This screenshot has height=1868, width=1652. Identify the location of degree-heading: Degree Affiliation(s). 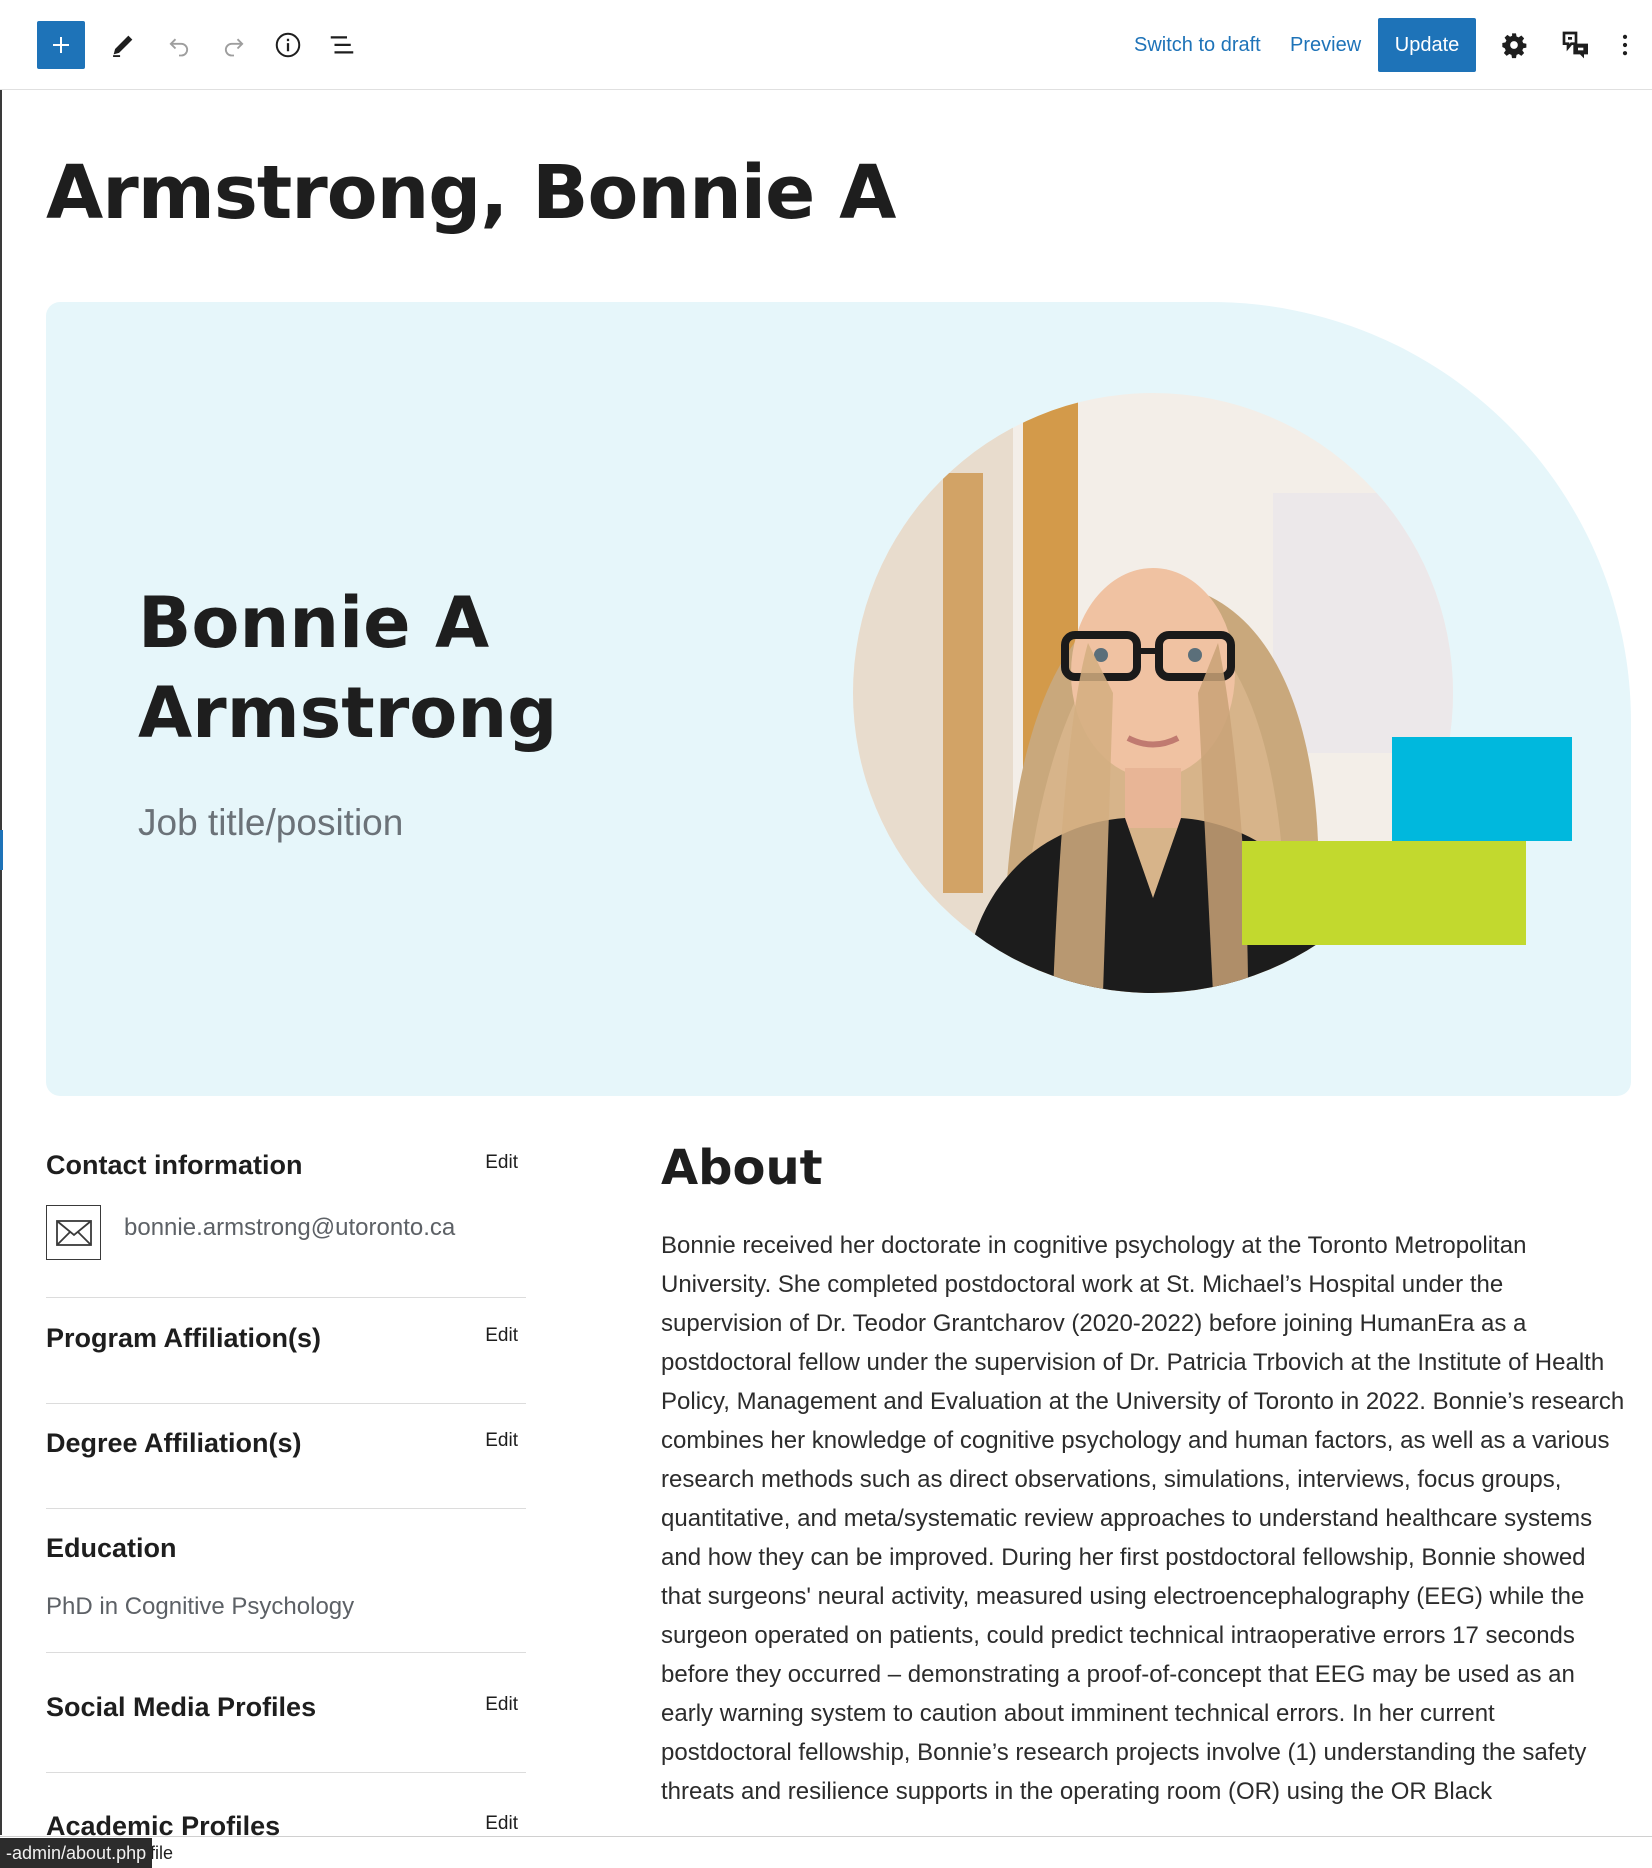
(174, 1443).